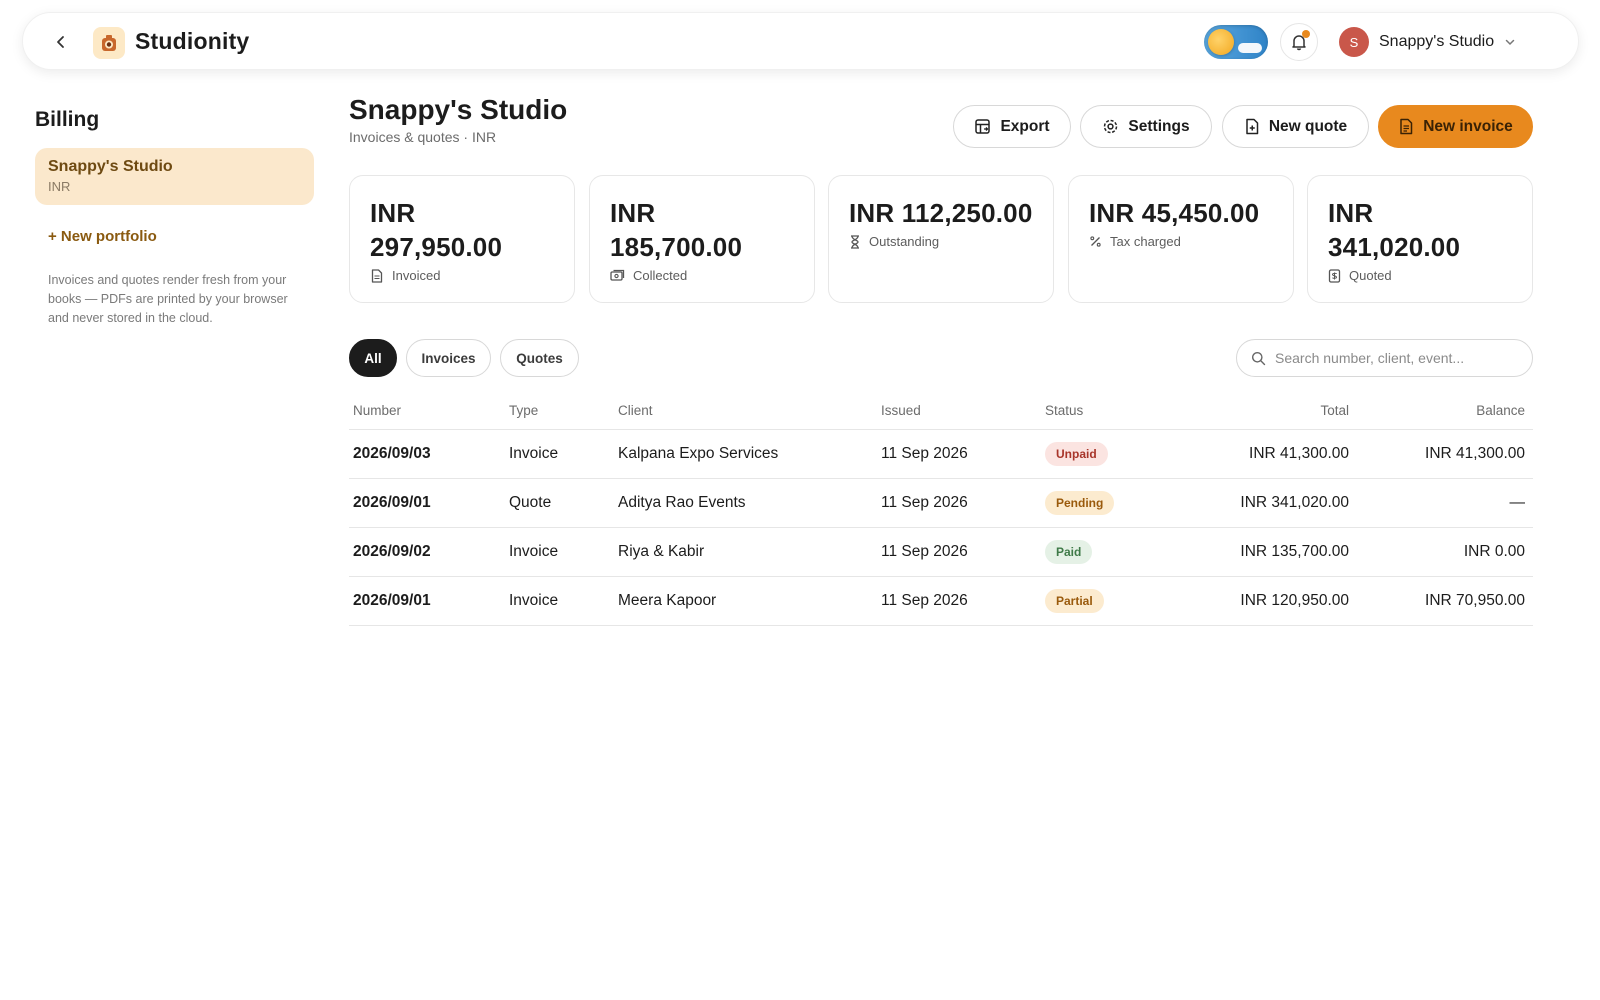 This screenshot has width=1600, height=1000. What do you see at coordinates (563, 410) in the screenshot?
I see `column-type: Type` at bounding box center [563, 410].